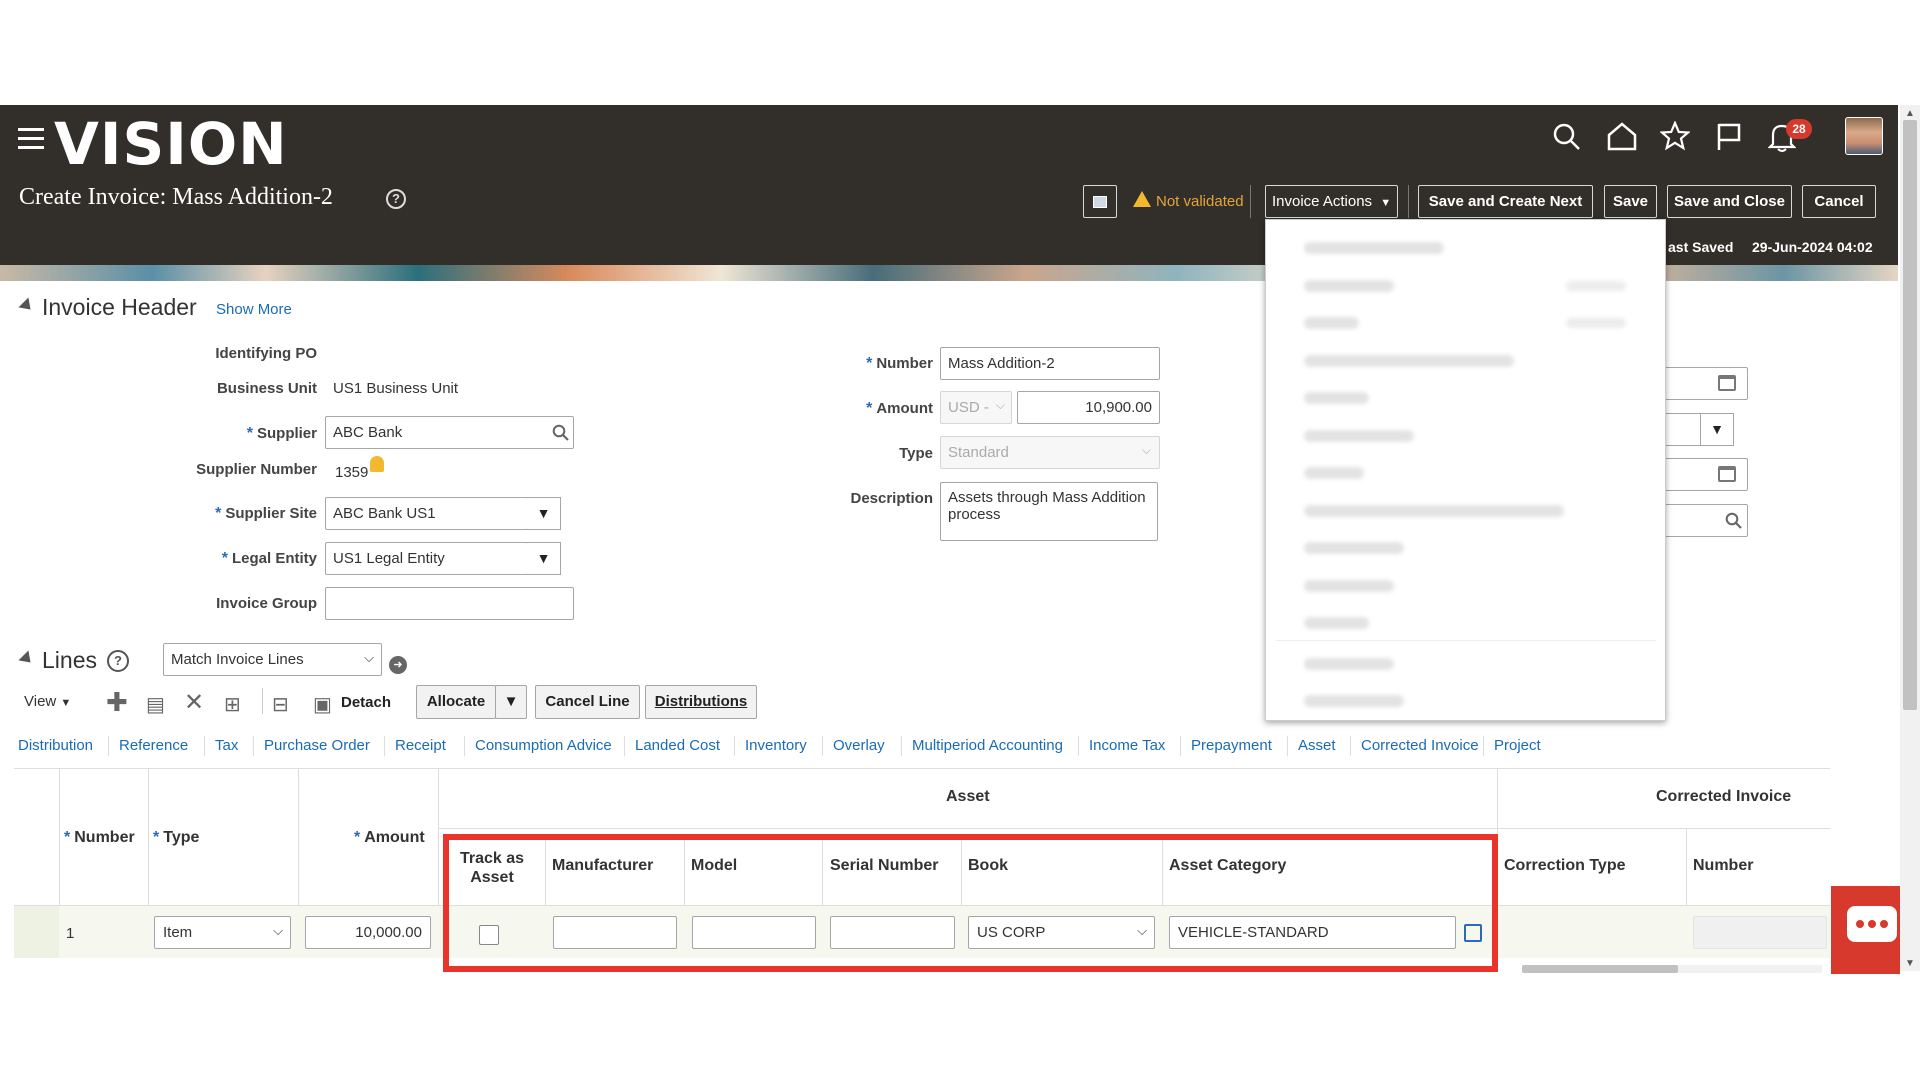 The image size is (1920, 1080). I want to click on scroll-up-arrow: ▲, so click(1910, 113).